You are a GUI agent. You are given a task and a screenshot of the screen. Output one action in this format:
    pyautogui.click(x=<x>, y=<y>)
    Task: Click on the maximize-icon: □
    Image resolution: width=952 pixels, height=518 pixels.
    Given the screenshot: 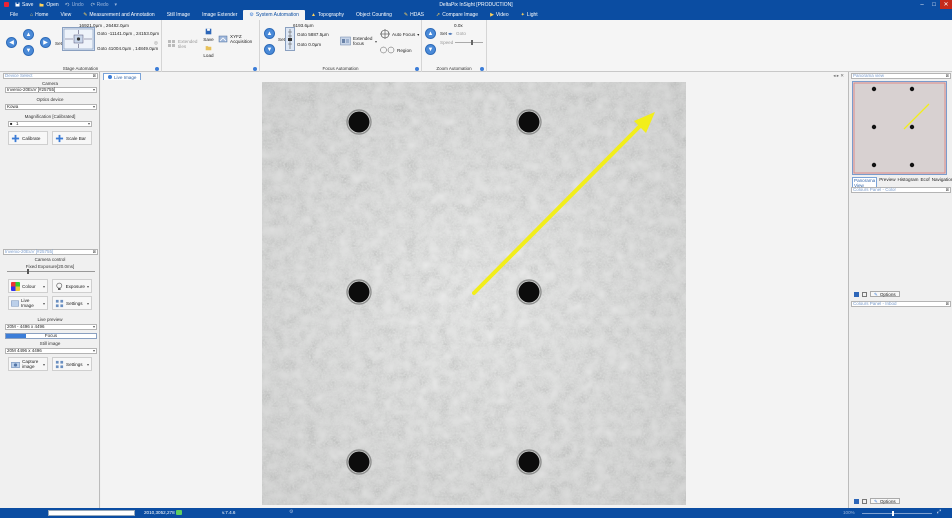 What is the action you would take?
    pyautogui.click(x=934, y=4)
    